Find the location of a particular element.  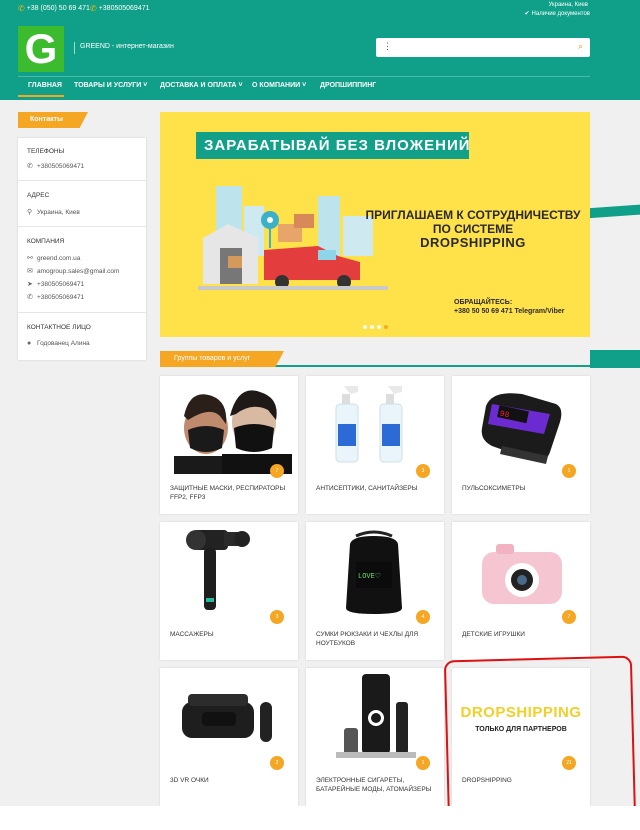

email-icon: ✉ is located at coordinates (30, 271).